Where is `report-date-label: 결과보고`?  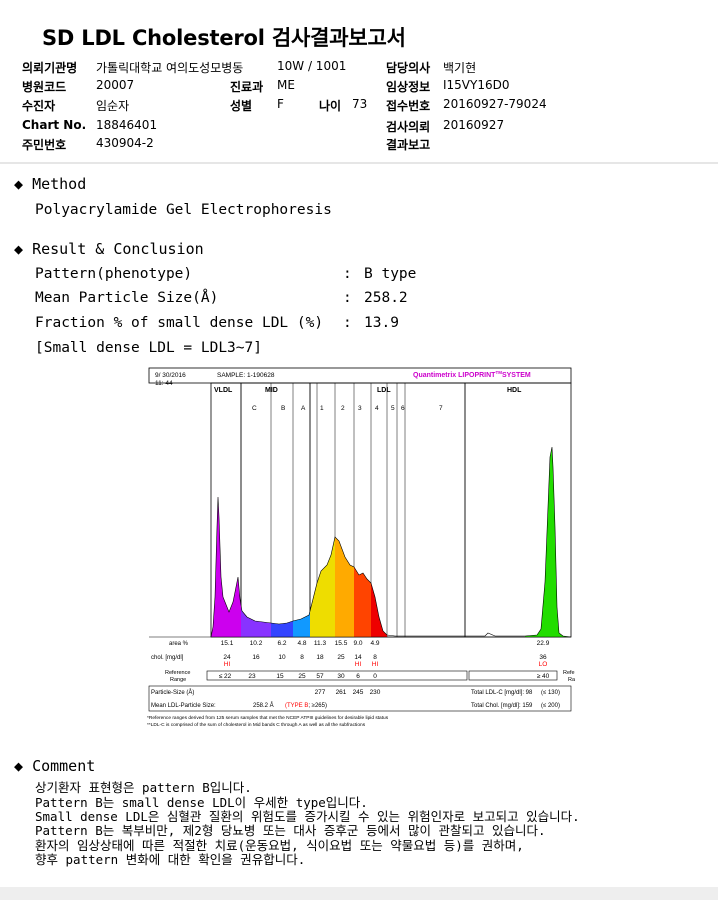
report-date-label: 결과보고 is located at coordinates (408, 145).